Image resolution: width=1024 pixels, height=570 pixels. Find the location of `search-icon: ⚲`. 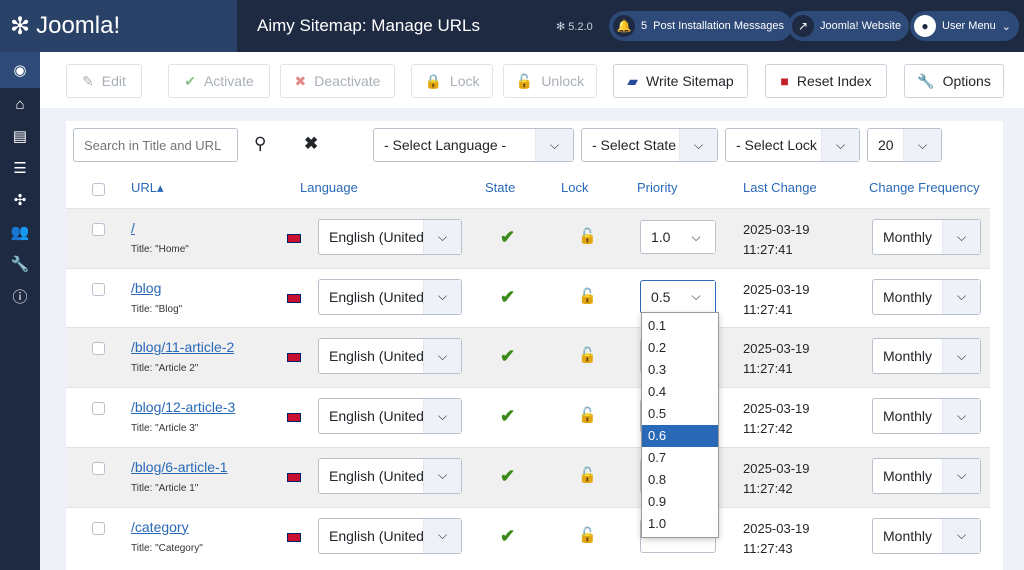

search-icon: ⚲ is located at coordinates (260, 144).